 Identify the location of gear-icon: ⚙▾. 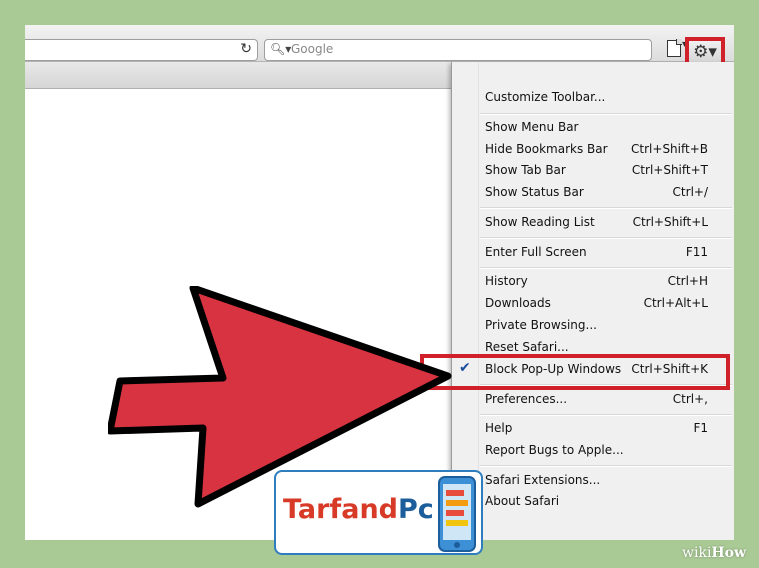
(705, 52).